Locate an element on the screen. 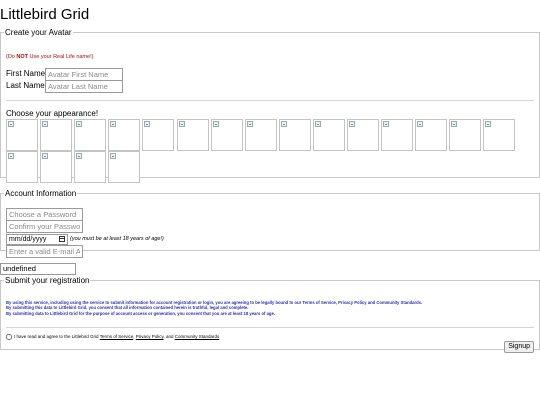 The image size is (540, 405). agree-checkbox is located at coordinates (9, 337).